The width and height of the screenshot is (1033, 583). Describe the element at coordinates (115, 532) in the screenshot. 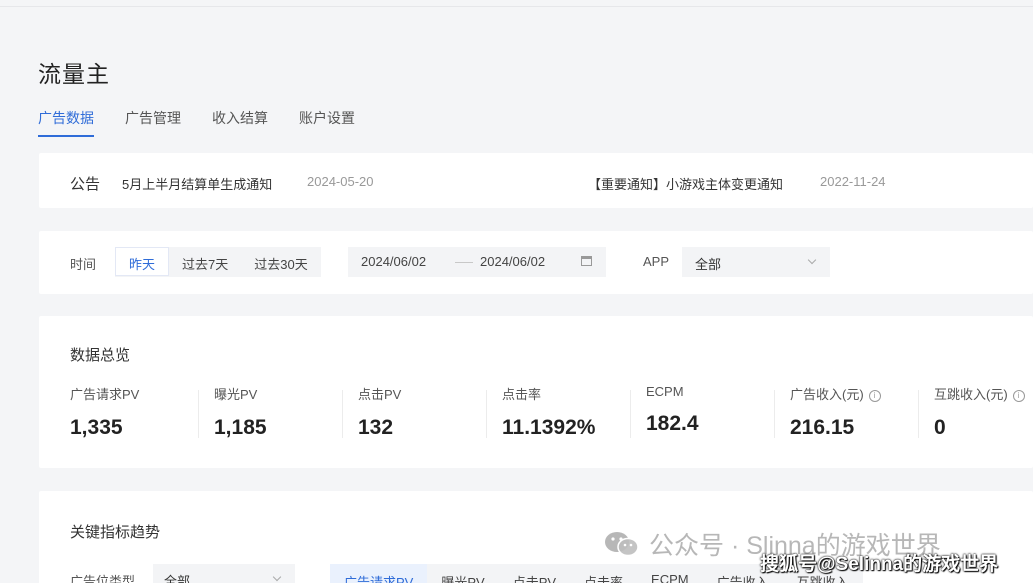

I see `trend-title: 关键指标趋势` at that location.